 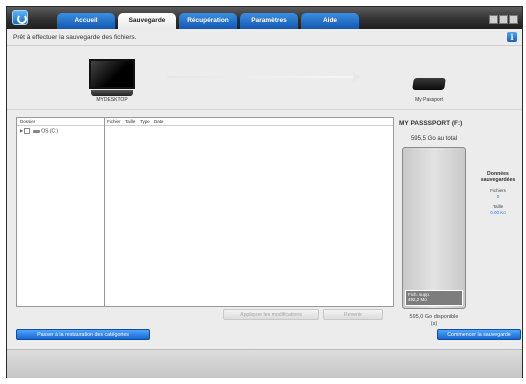 I want to click on revert-button: Revenir, so click(x=353, y=314).